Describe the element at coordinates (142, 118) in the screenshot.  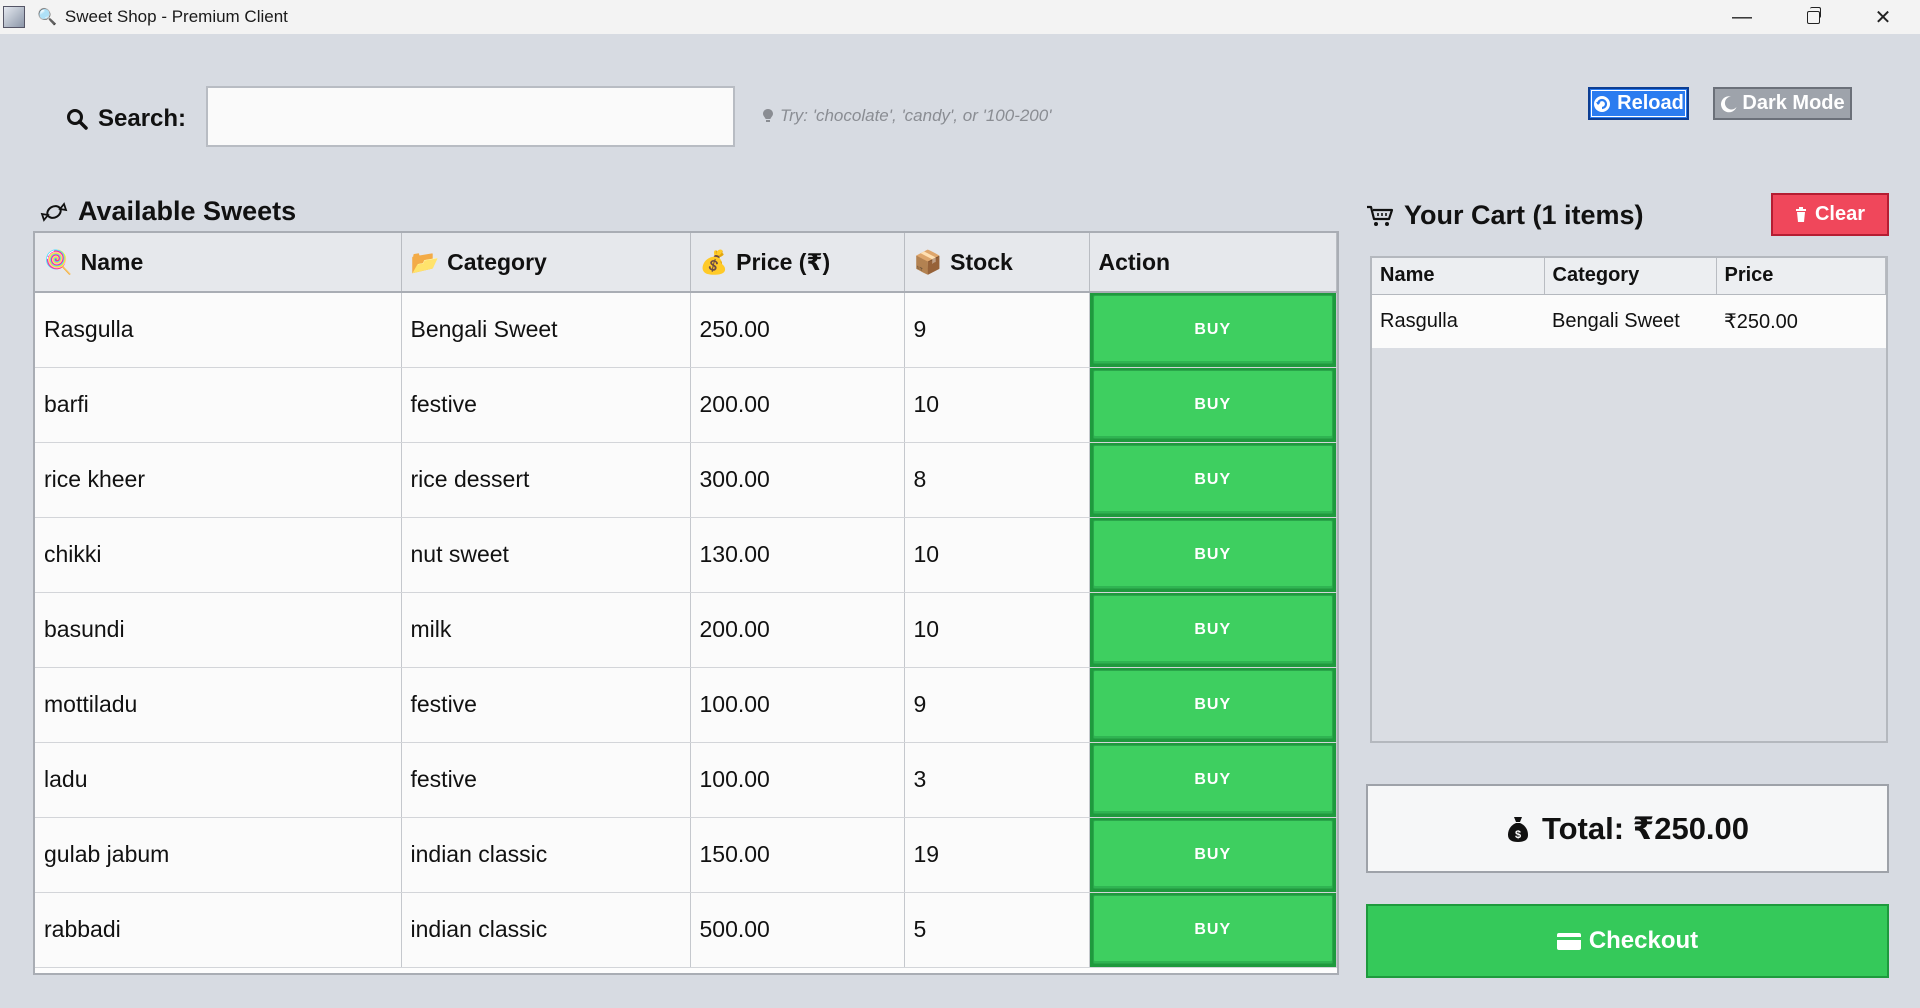
I see `search-label-text: Search:` at that location.